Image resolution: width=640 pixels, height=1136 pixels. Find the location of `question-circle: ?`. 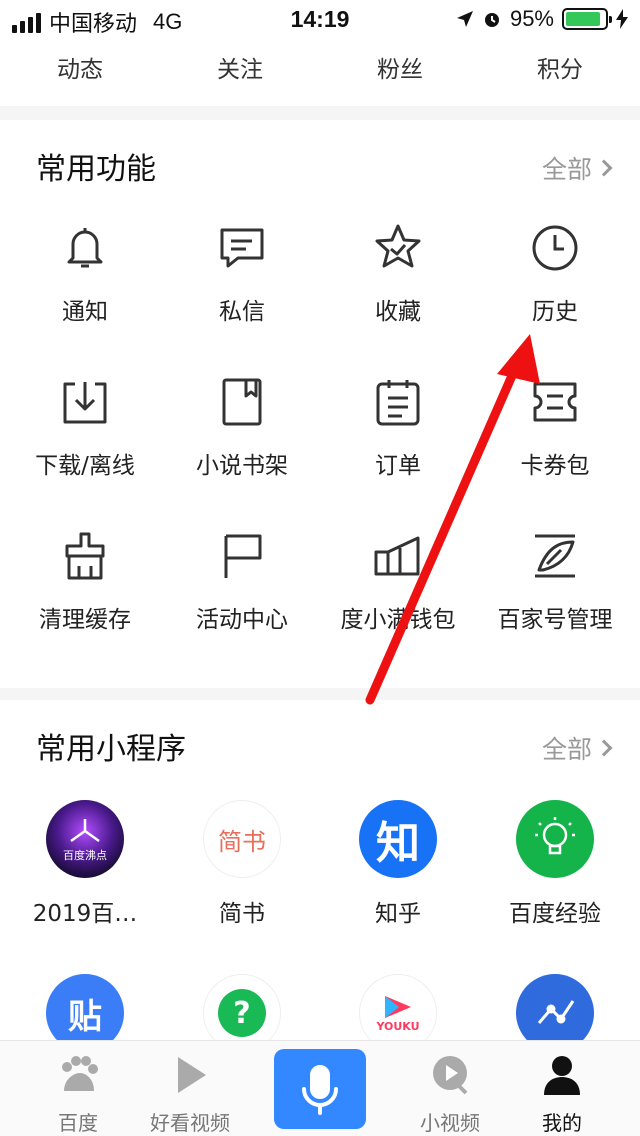

question-circle: ? is located at coordinates (242, 1013).